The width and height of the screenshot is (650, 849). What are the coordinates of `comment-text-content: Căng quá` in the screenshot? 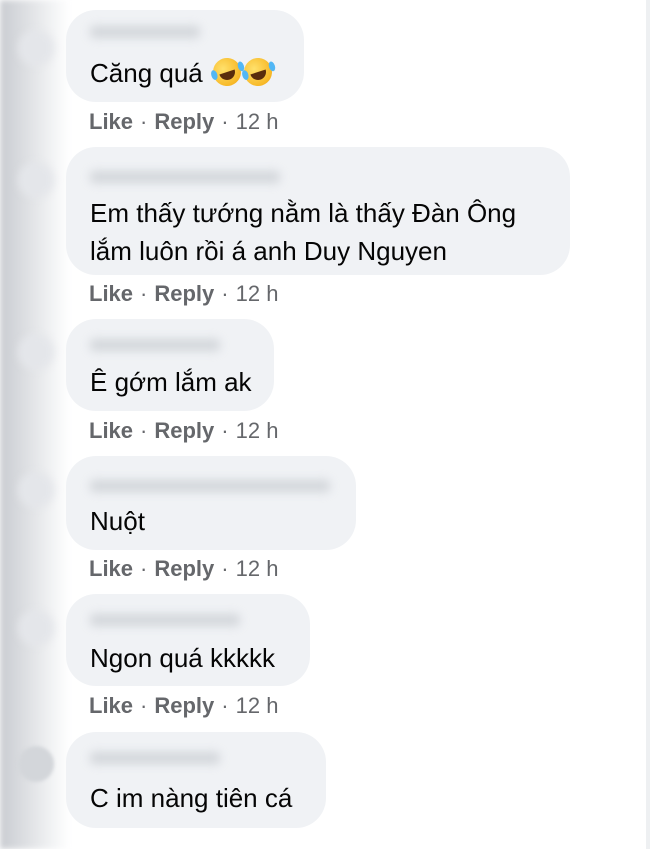 It's located at (146, 73).